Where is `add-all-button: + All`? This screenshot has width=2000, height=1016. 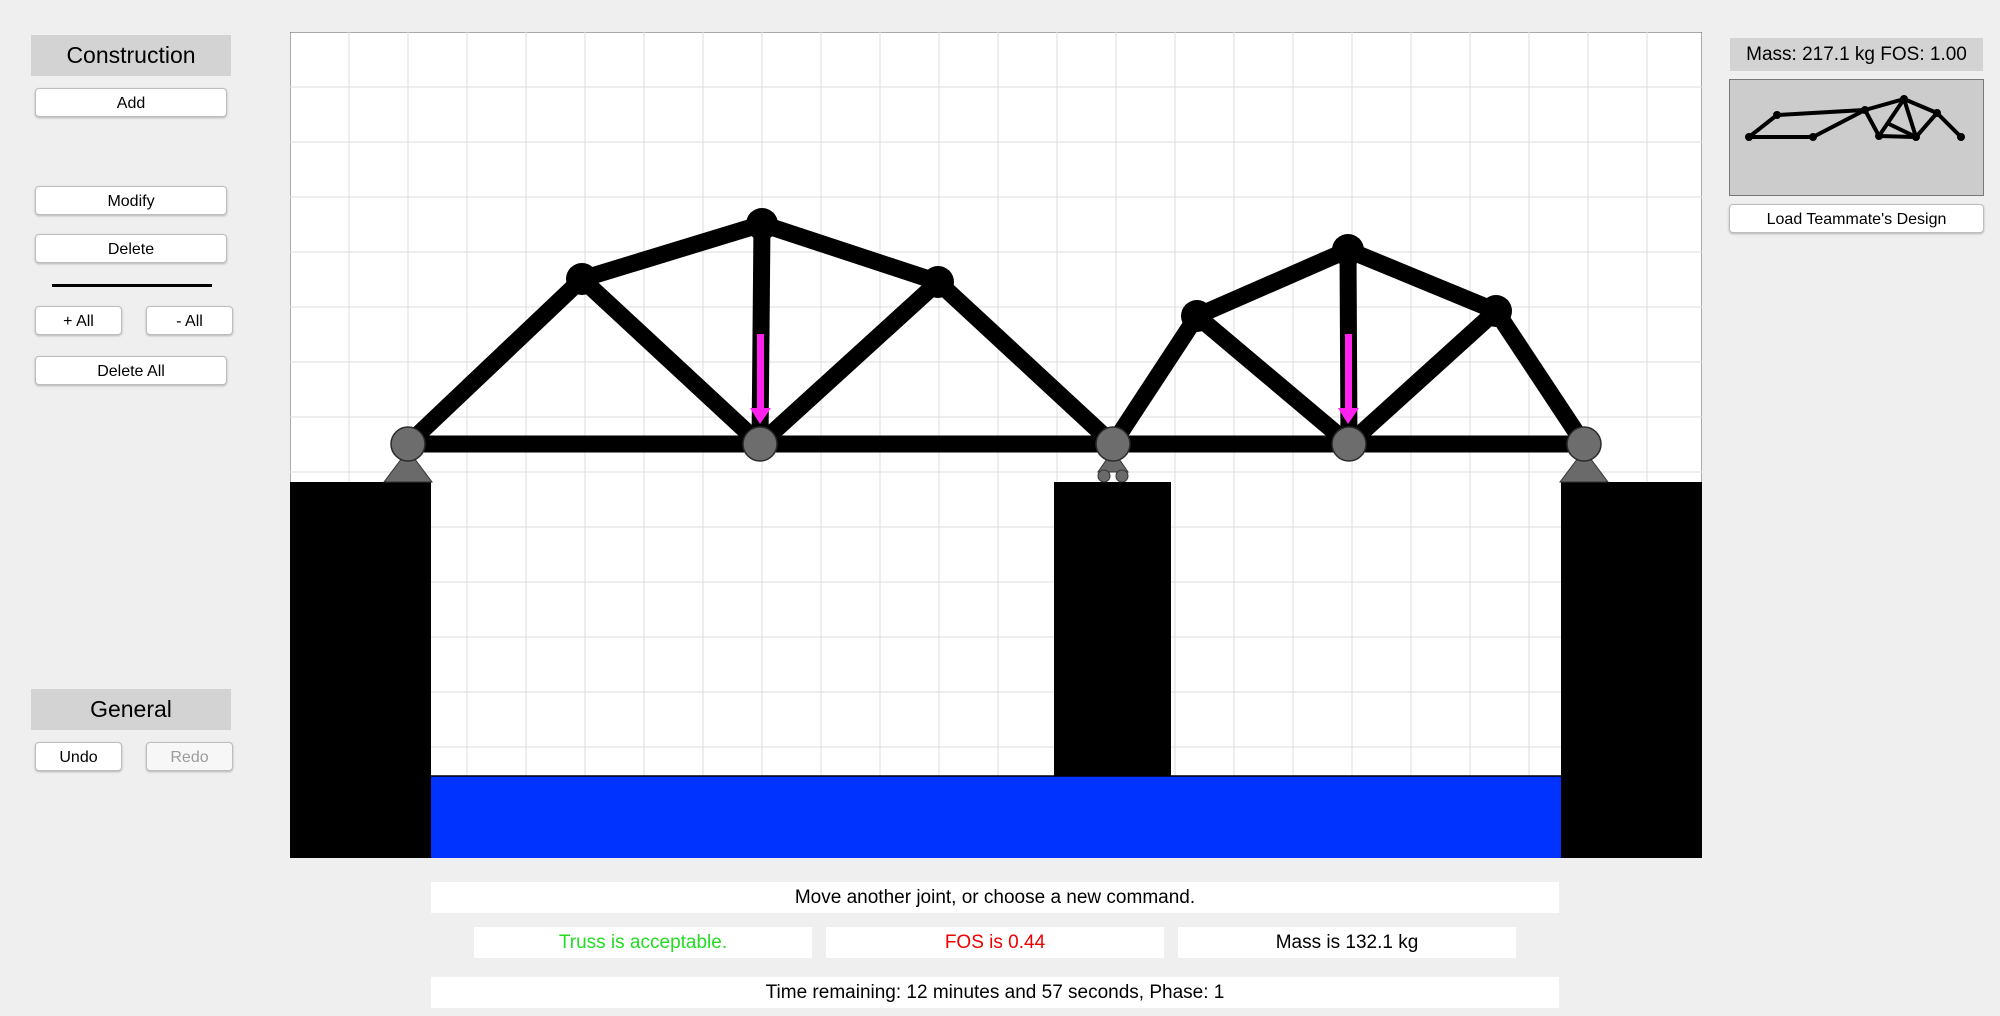
add-all-button: + All is located at coordinates (78, 320).